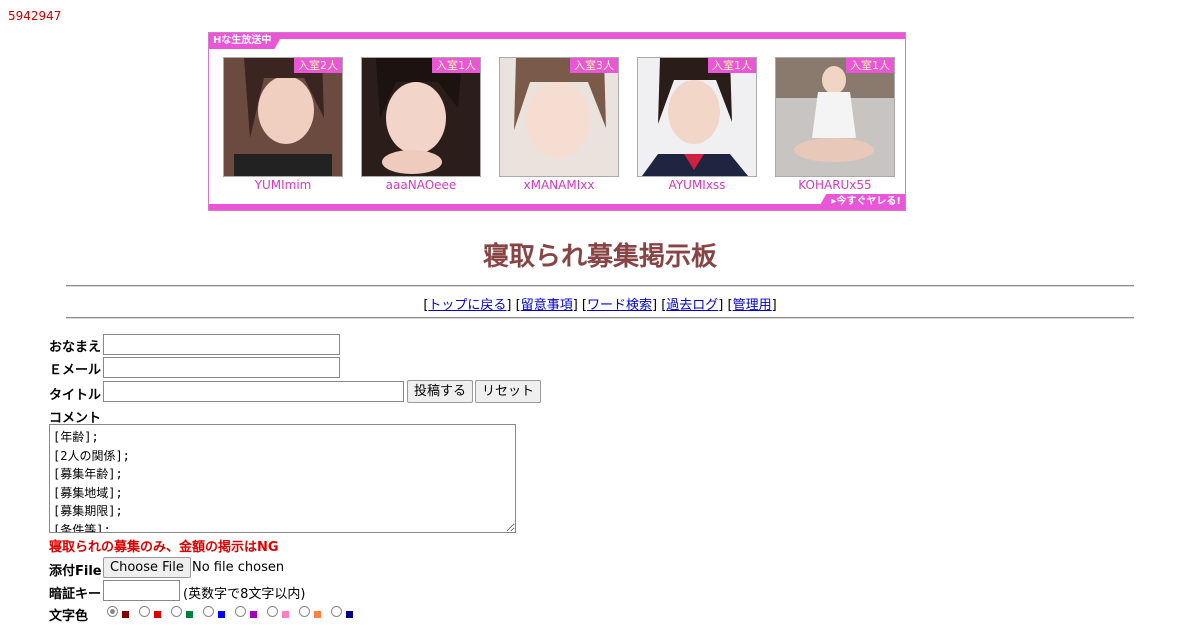 This screenshot has width=1200, height=630. I want to click on access-counter: 5942947, so click(35, 16).